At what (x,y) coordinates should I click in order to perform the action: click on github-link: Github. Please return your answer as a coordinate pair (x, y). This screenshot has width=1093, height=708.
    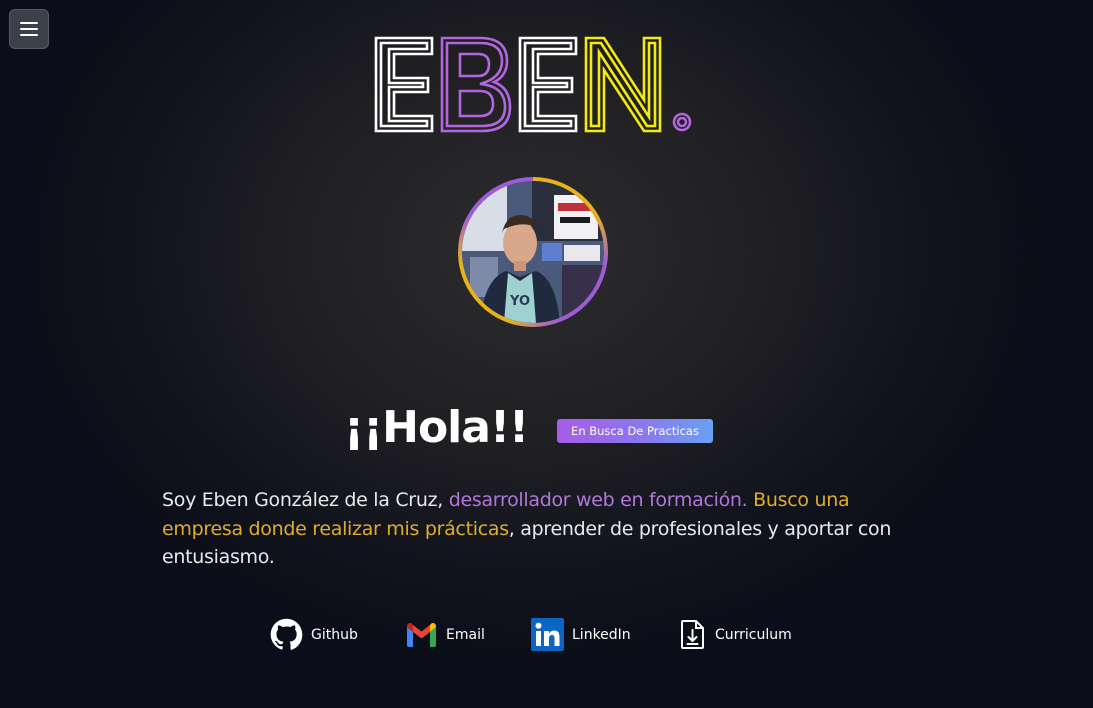
    Looking at the image, I should click on (314, 634).